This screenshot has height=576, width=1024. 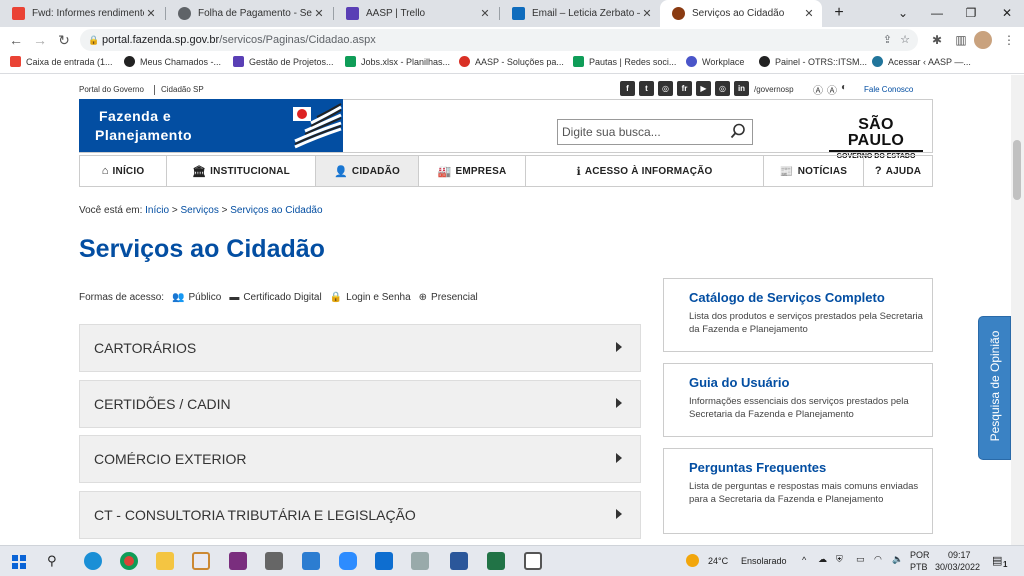 What do you see at coordinates (472, 171) in the screenshot?
I see `nav-empresa: 🏭 EMPRESA` at bounding box center [472, 171].